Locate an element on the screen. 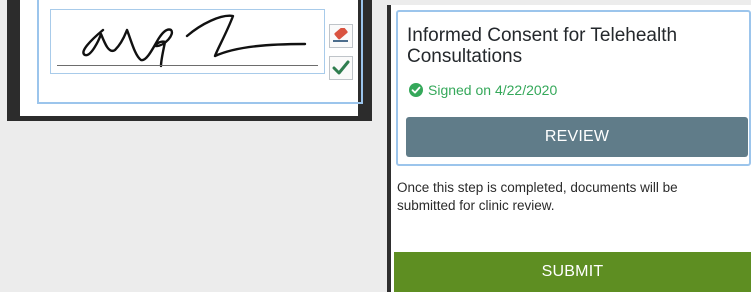  signed-status: Signed on 4/22/2020 is located at coordinates (483, 90).